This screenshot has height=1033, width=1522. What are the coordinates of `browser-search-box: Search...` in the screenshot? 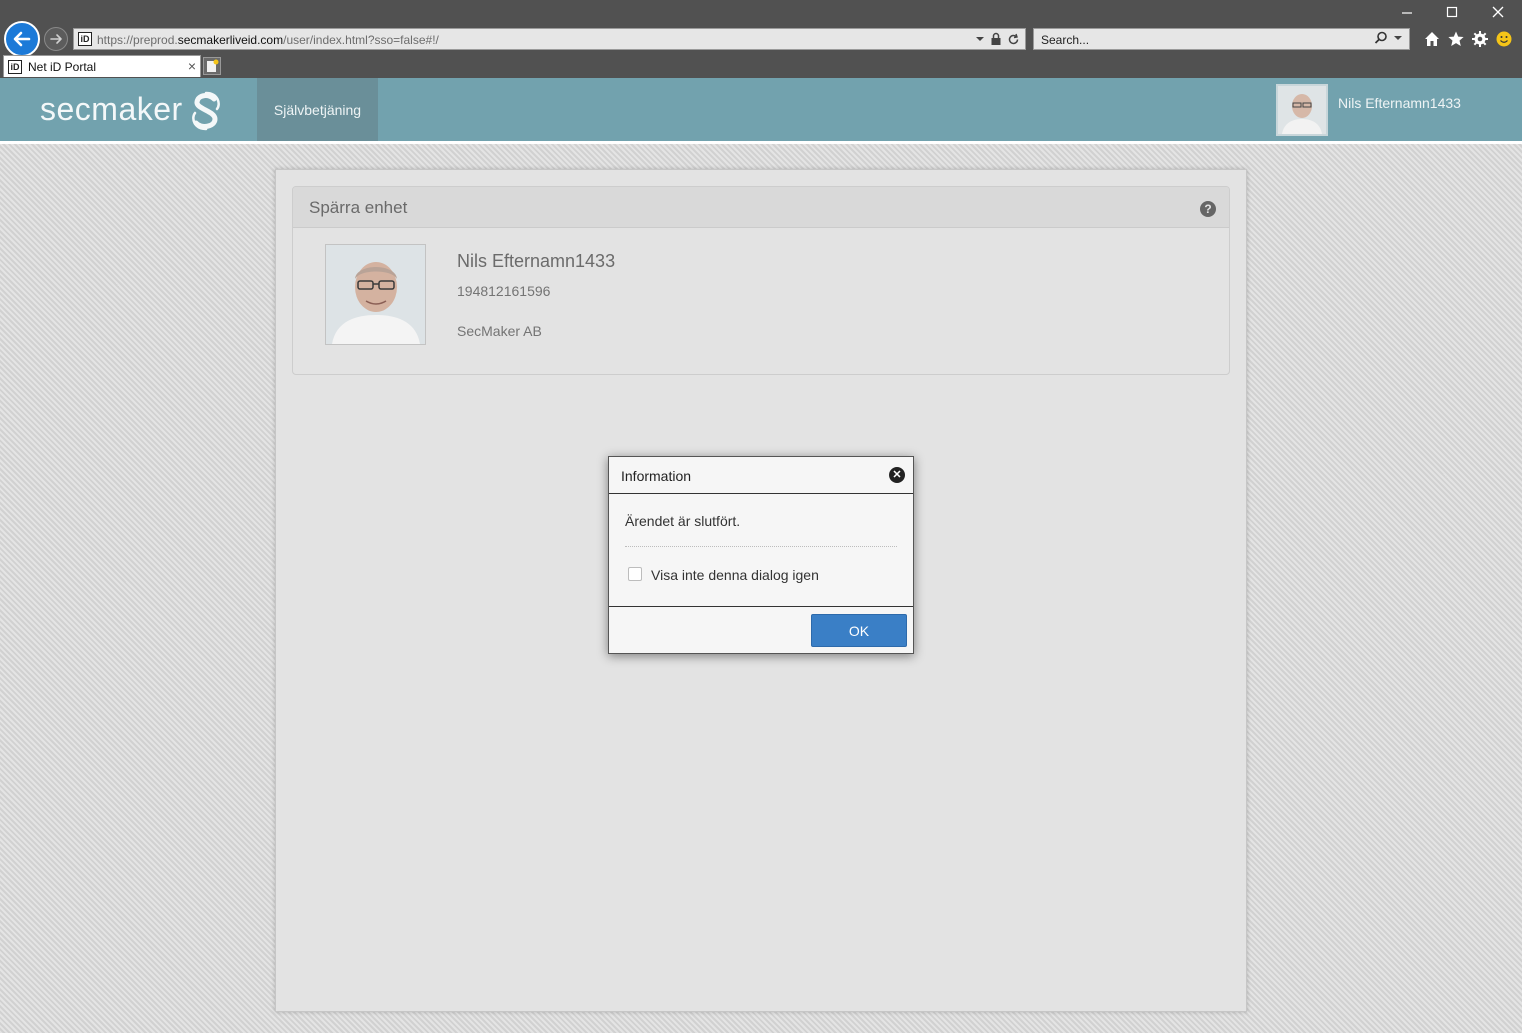 It's located at (1221, 39).